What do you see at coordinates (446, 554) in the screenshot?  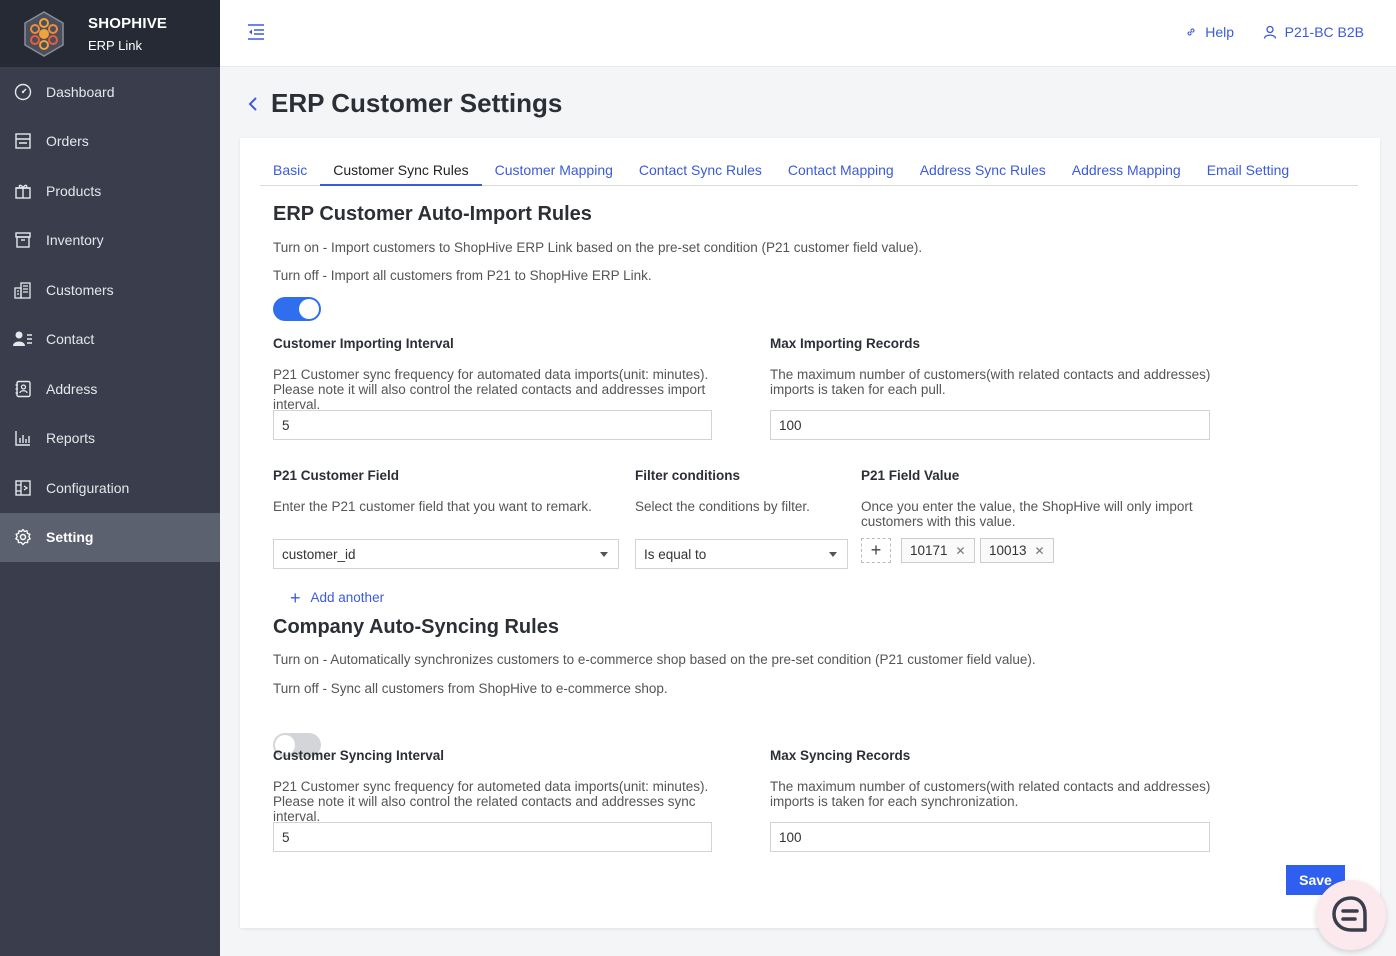 I see `p21-field-select: customer_id` at bounding box center [446, 554].